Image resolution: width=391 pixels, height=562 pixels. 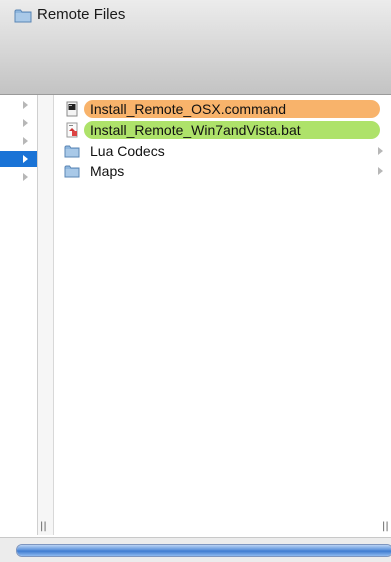 I want to click on folder-item-maps: Maps, so click(x=225, y=171).